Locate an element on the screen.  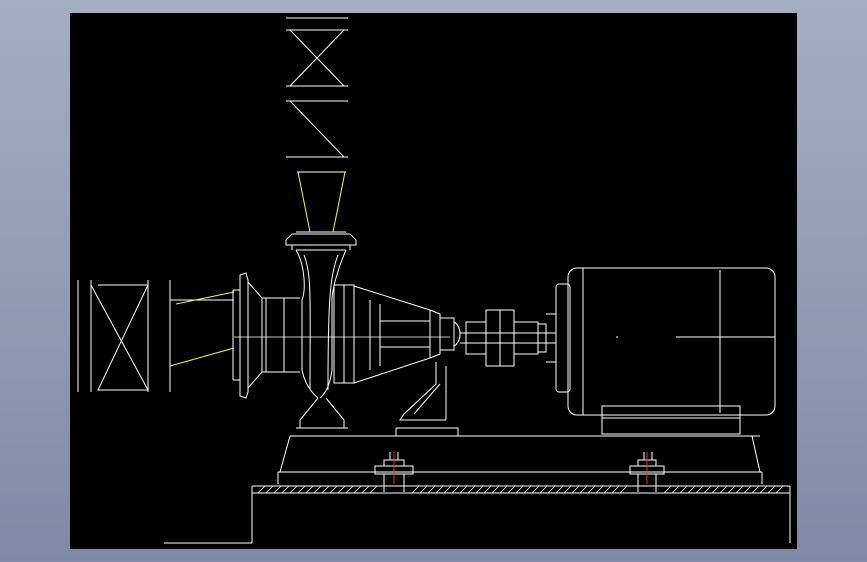
shaft-coupling is located at coordinates (508, 338).